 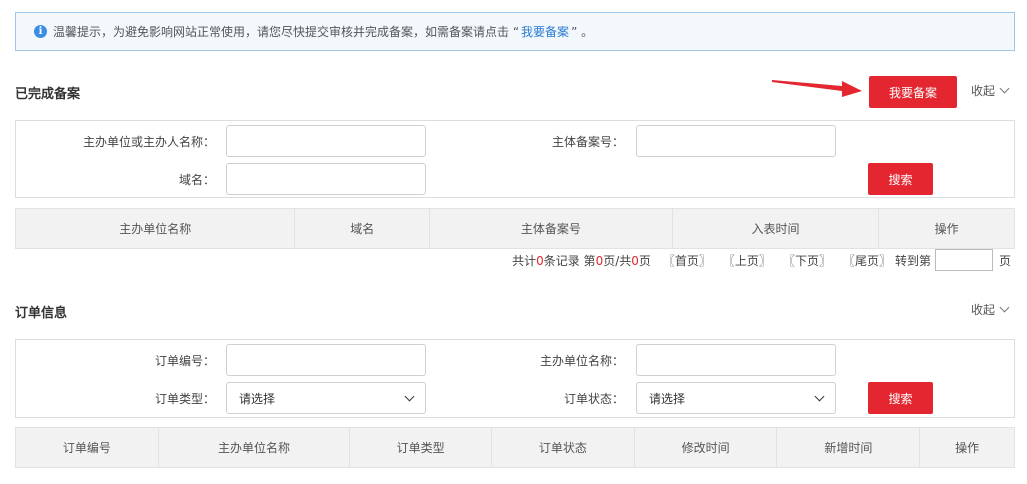 I want to click on completed-search-button: 搜索, so click(x=900, y=179).